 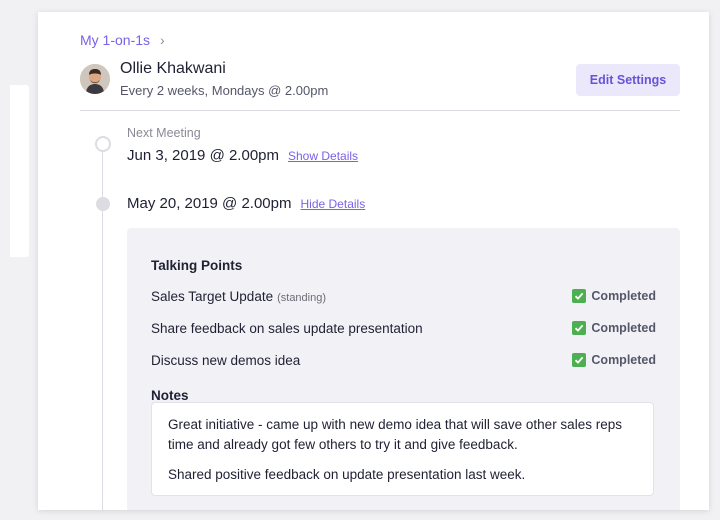 I want to click on breadcrumb-link: My 1-on-1s, so click(x=115, y=40).